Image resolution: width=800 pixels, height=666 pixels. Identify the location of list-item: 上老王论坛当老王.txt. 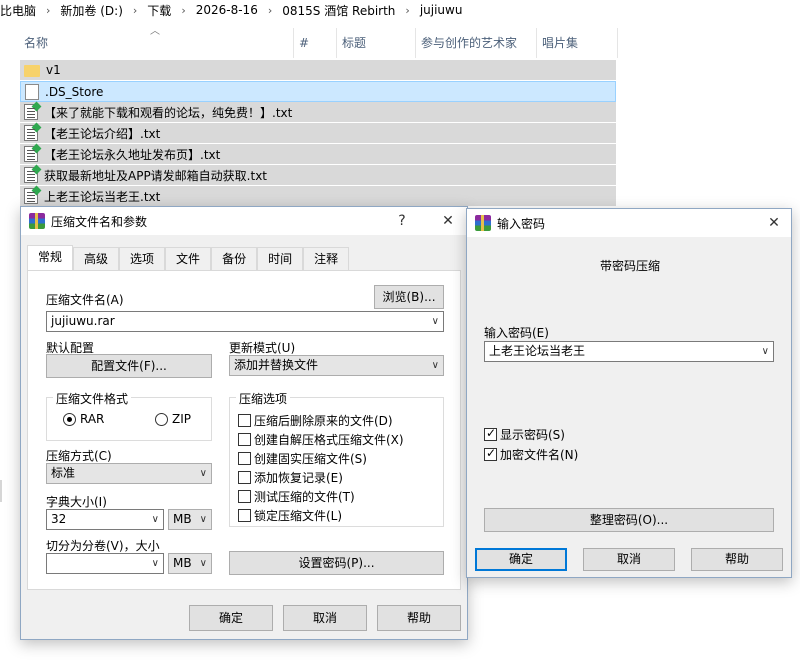
(318, 196).